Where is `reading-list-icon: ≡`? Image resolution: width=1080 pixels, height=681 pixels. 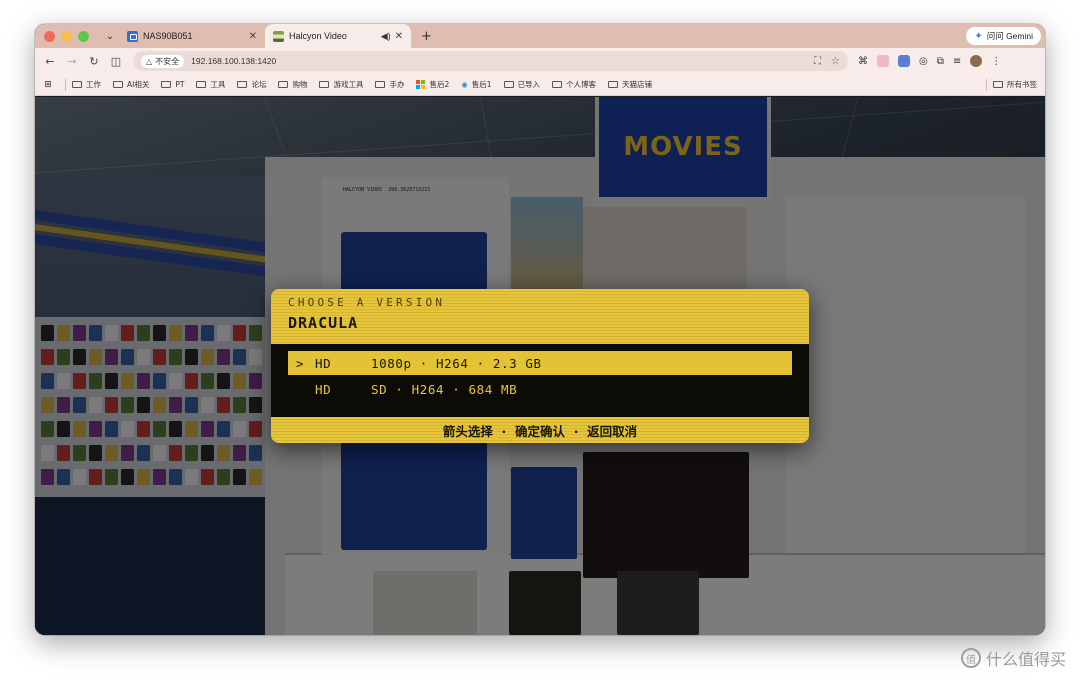 reading-list-icon: ≡ is located at coordinates (957, 61).